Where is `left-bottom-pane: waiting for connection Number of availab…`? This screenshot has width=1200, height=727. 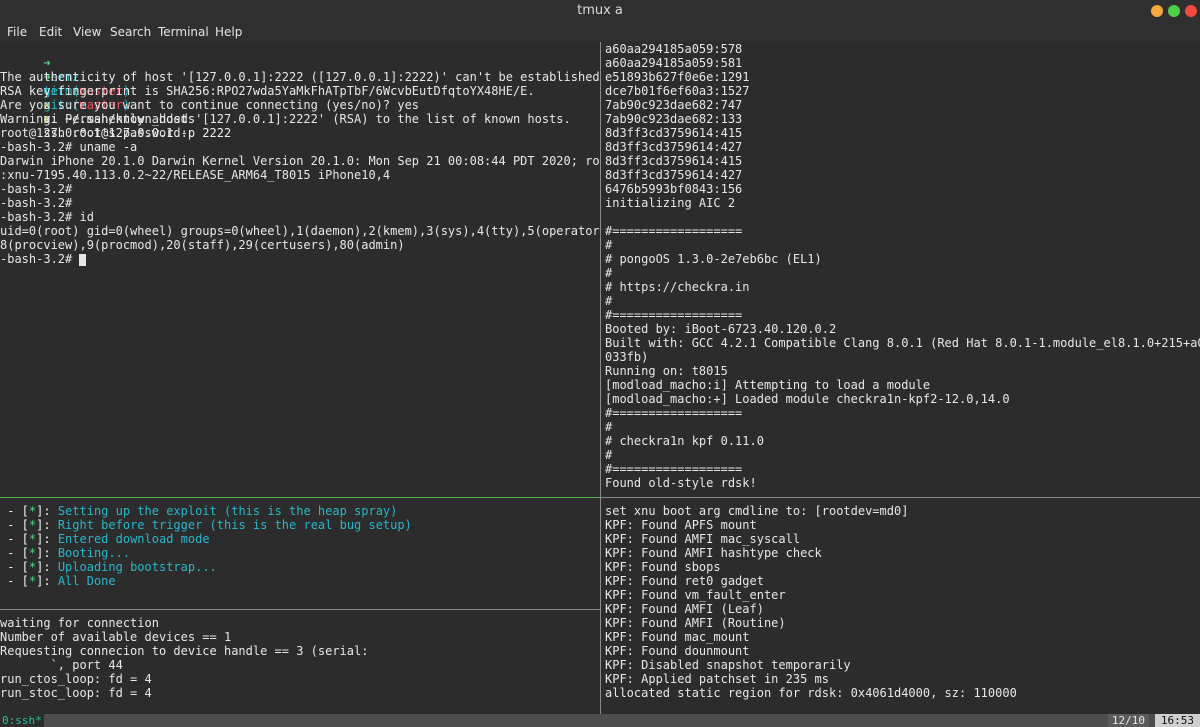
left-bottom-pane: waiting for connection Number of availab… is located at coordinates (300, 665).